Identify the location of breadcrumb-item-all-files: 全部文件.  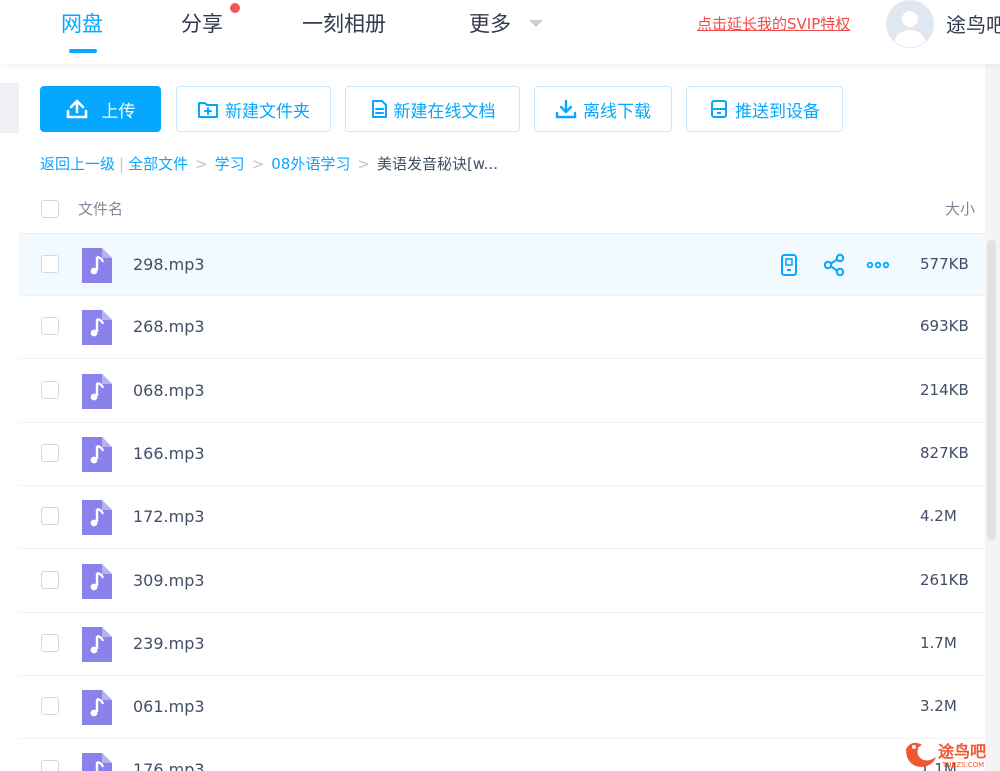
(158, 163).